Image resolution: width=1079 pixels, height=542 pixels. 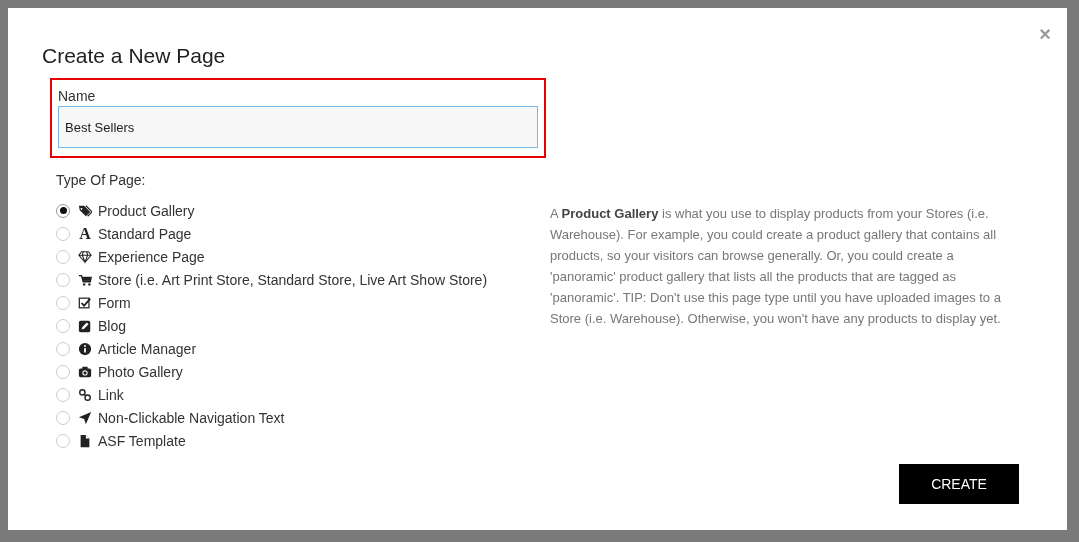 I want to click on option-label: Experience Page, so click(x=151, y=256).